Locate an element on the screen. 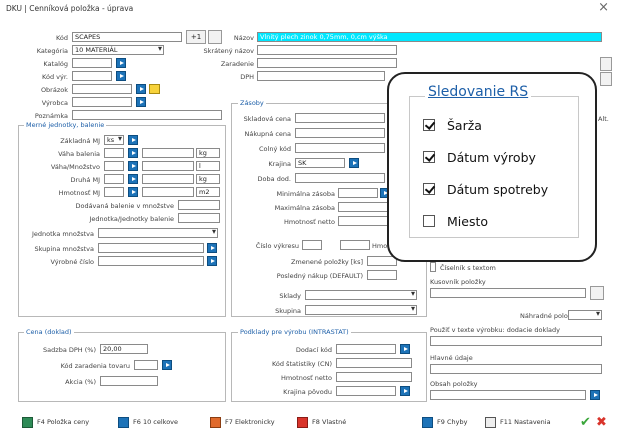  vaha-balenia-input is located at coordinates (114, 153).